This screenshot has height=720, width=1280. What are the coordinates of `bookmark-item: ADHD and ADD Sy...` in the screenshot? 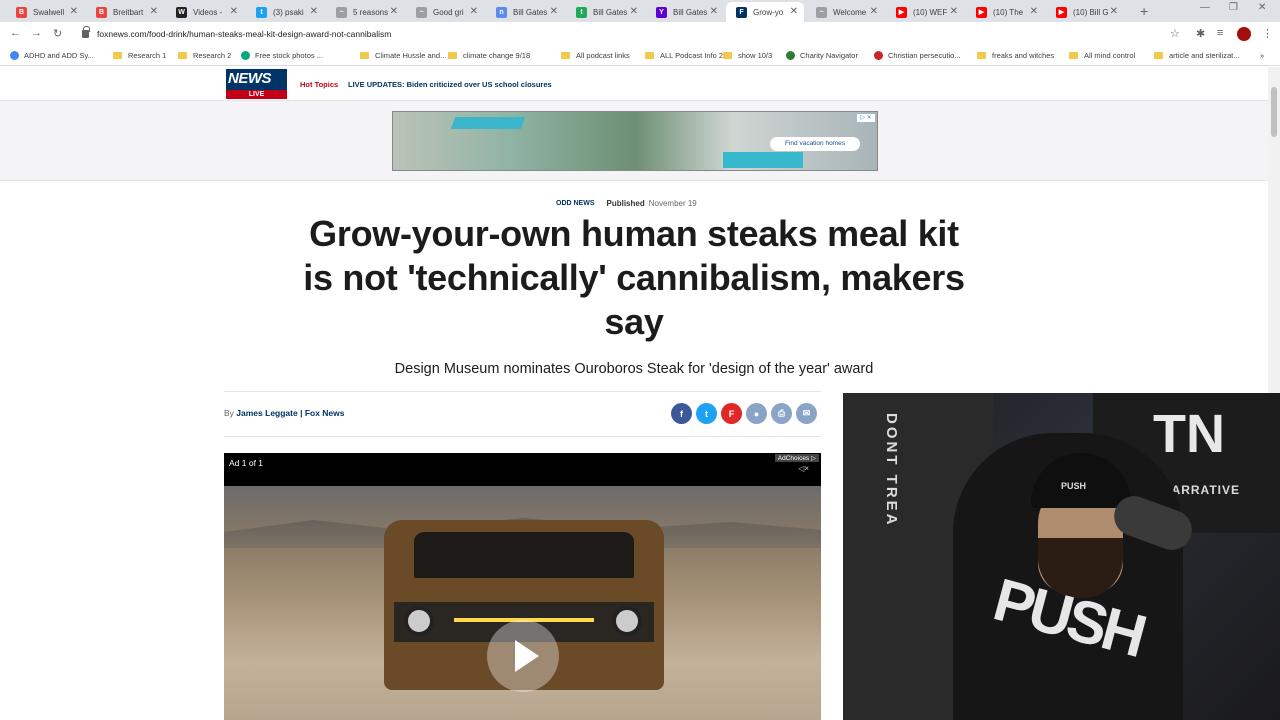 It's located at (52, 55).